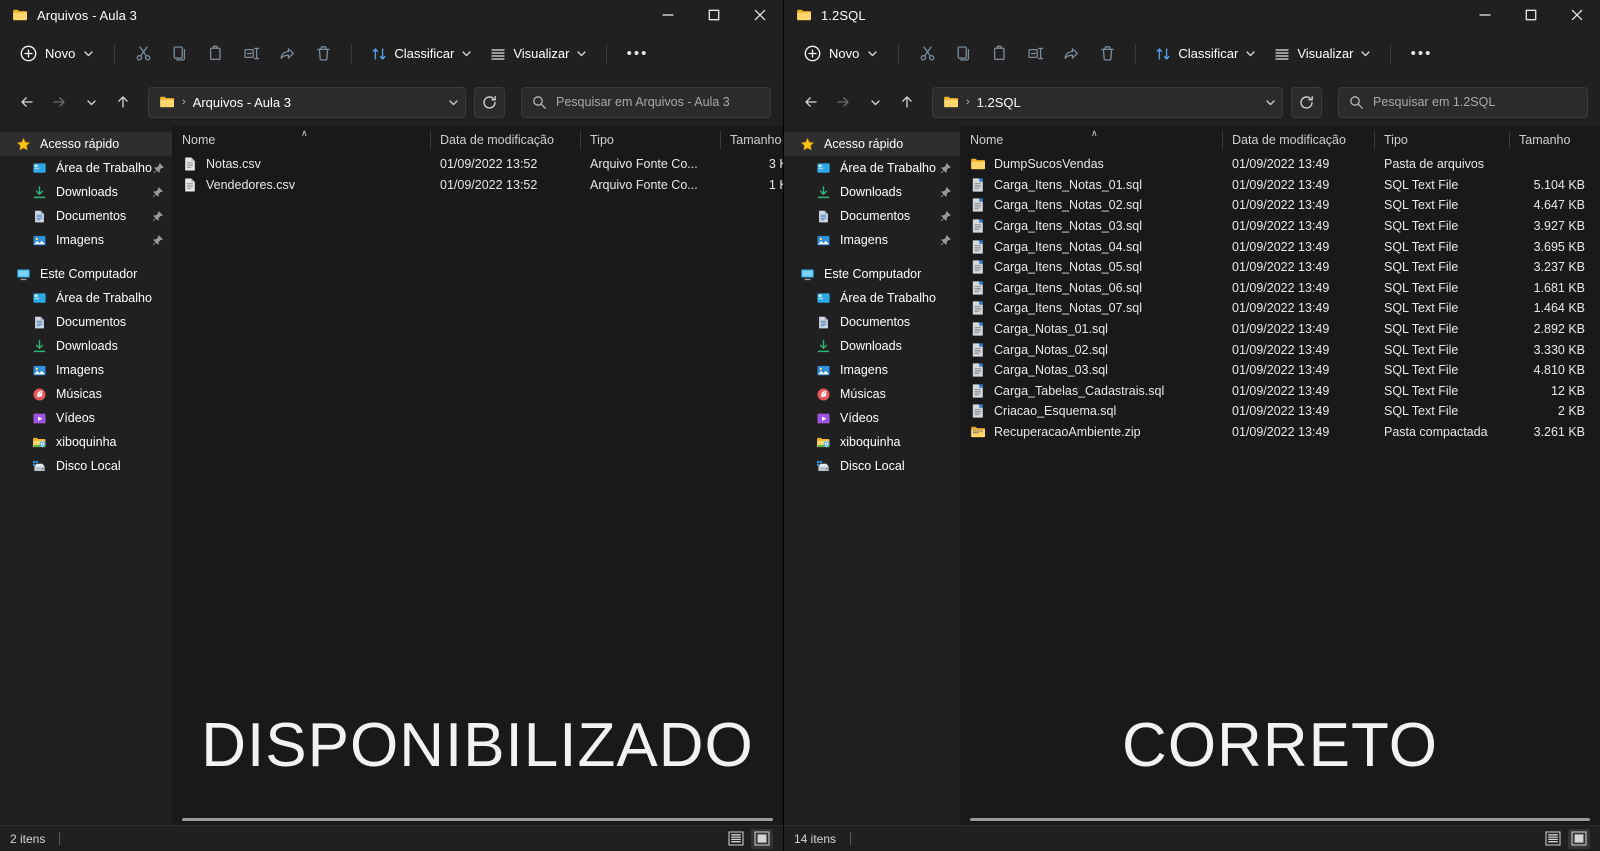 This screenshot has width=1600, height=851. What do you see at coordinates (307, 102) in the screenshot?
I see `breadcrumb-bar: › Arquivos - Aula 3` at bounding box center [307, 102].